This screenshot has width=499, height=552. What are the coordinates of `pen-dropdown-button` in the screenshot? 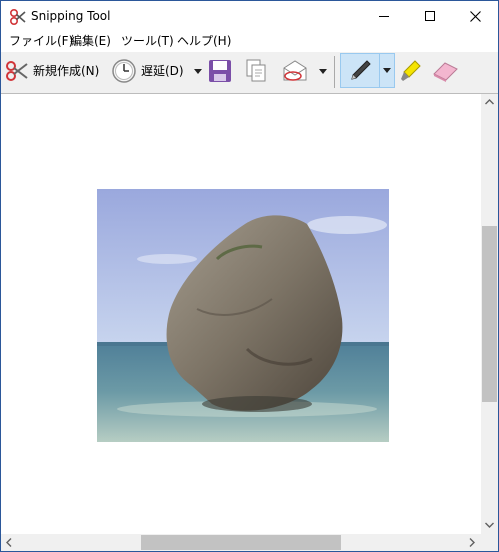 It's located at (387, 70).